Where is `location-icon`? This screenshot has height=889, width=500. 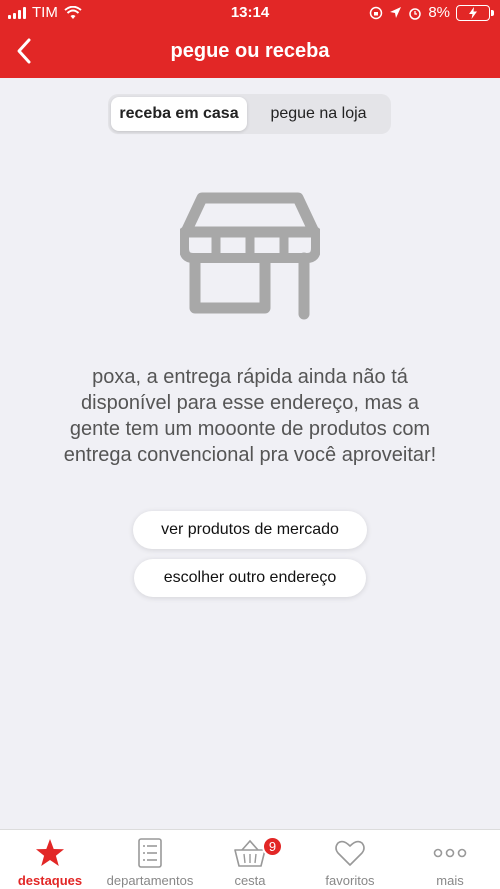 location-icon is located at coordinates (396, 12).